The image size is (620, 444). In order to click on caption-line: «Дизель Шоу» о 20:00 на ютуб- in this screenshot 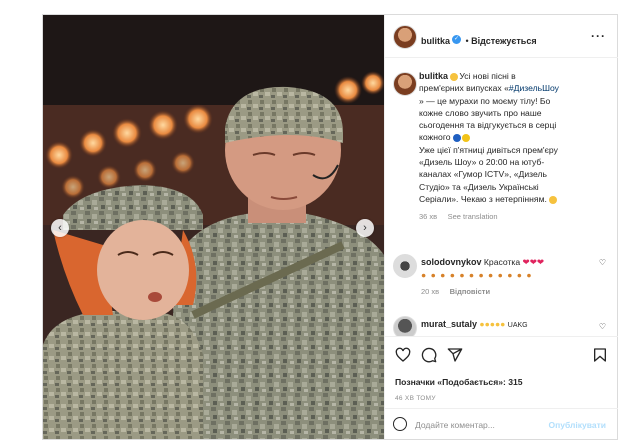, I will do `click(482, 162)`.